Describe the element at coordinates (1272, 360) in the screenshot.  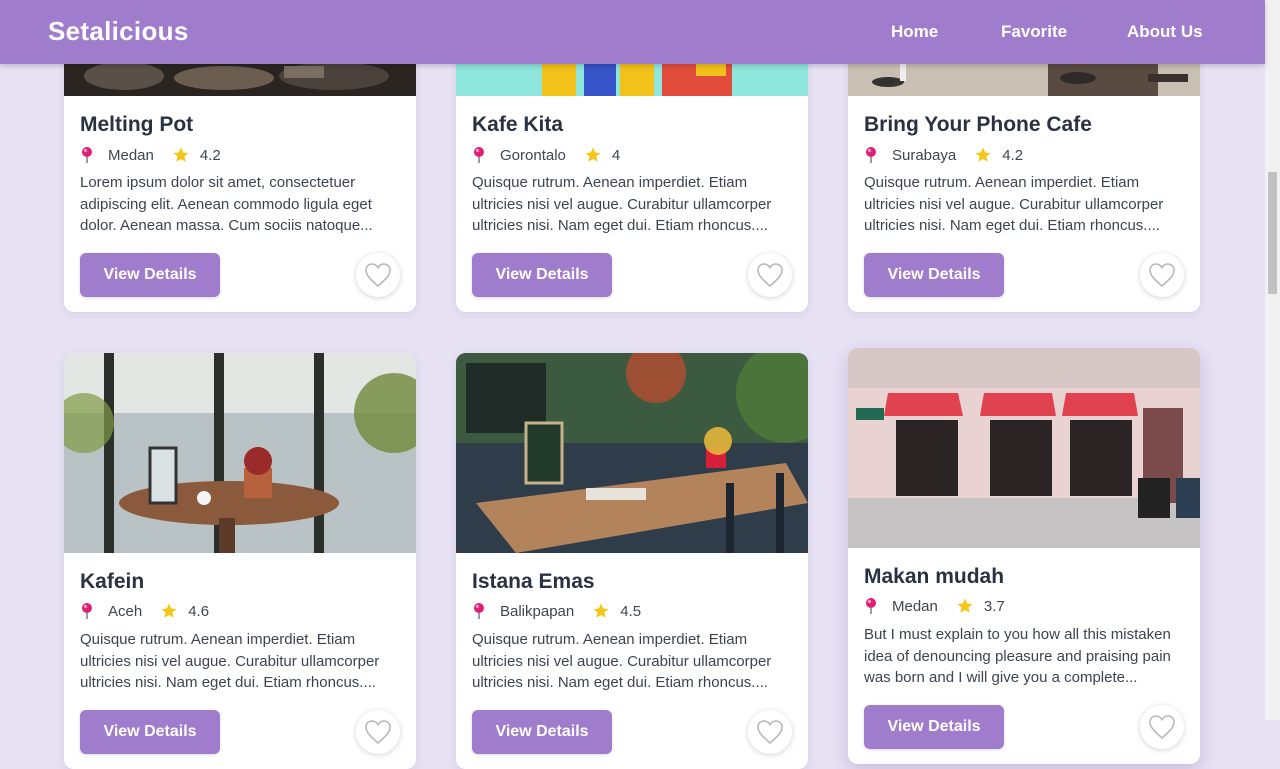
I see `page-scrollbar` at that location.